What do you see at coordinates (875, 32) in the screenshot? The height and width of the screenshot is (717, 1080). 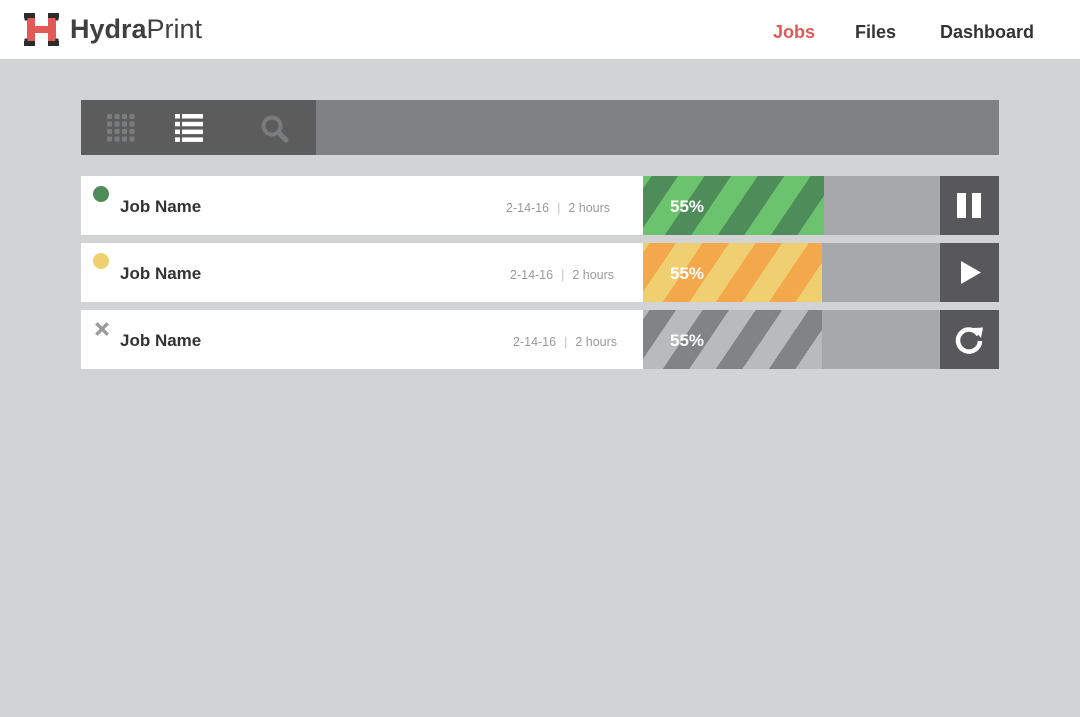 I see `nav-files: Files` at bounding box center [875, 32].